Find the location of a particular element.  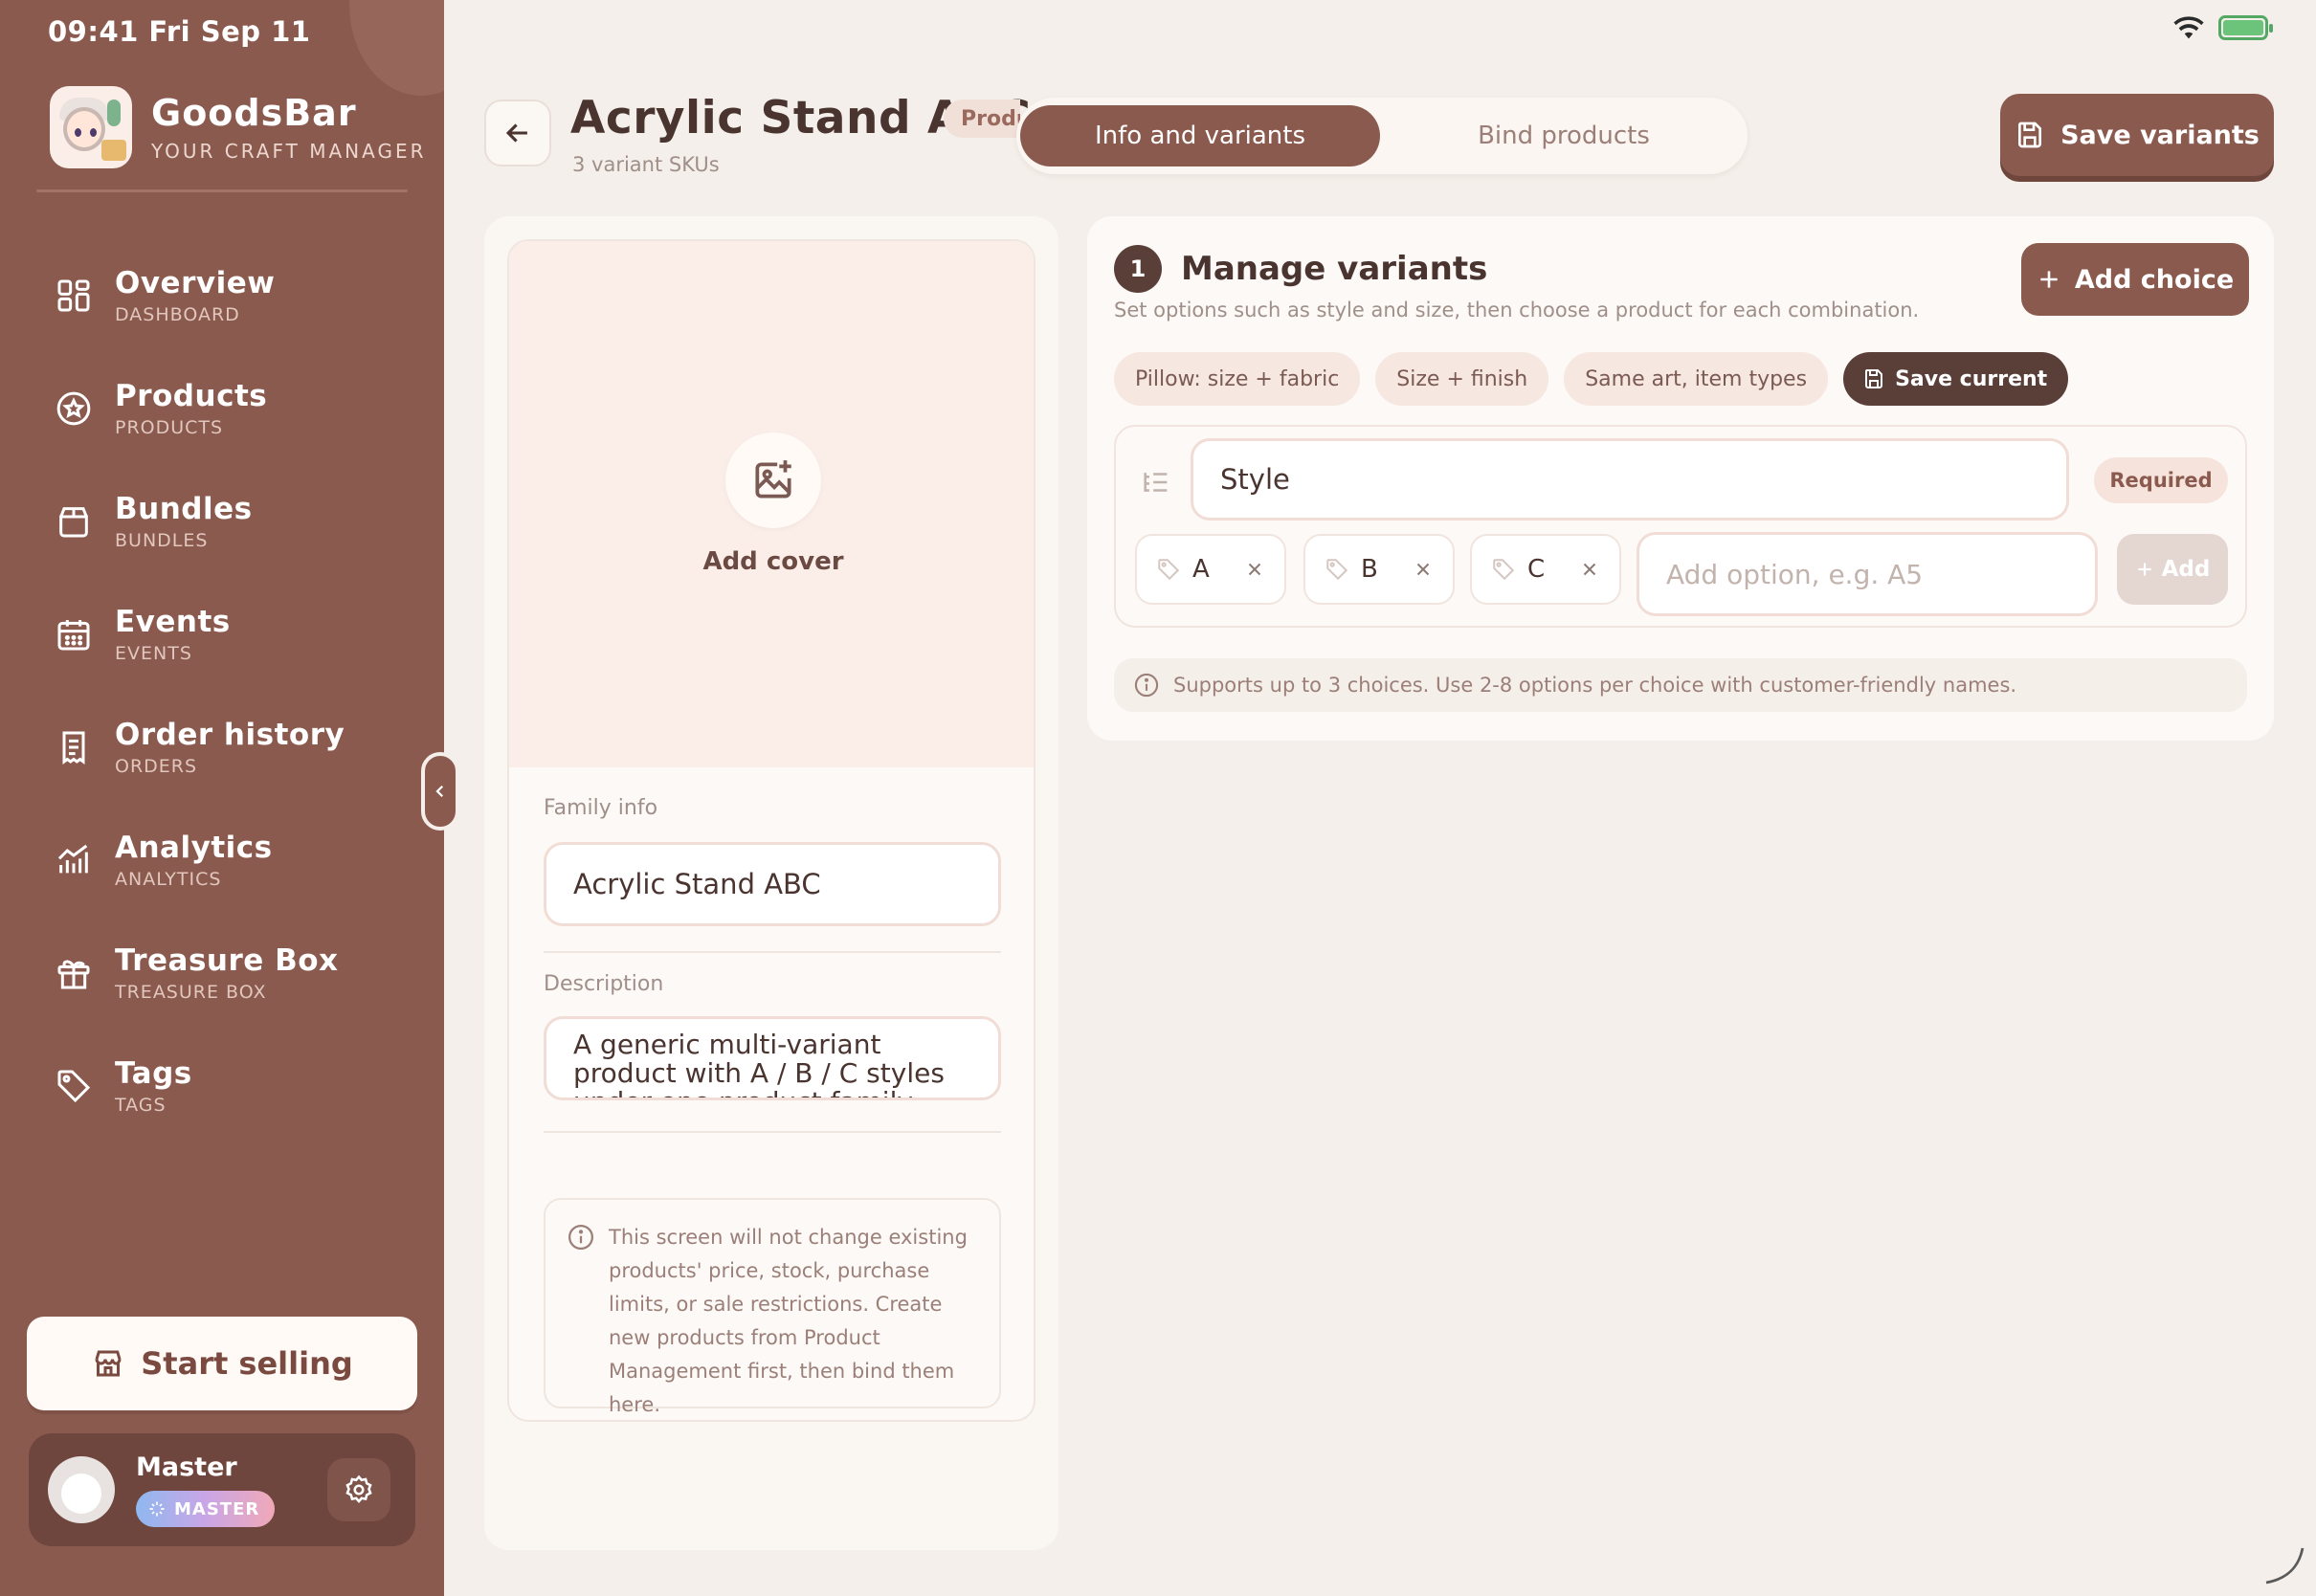

sidebar-item-overview: Overview DASHBOARD is located at coordinates (222, 296).